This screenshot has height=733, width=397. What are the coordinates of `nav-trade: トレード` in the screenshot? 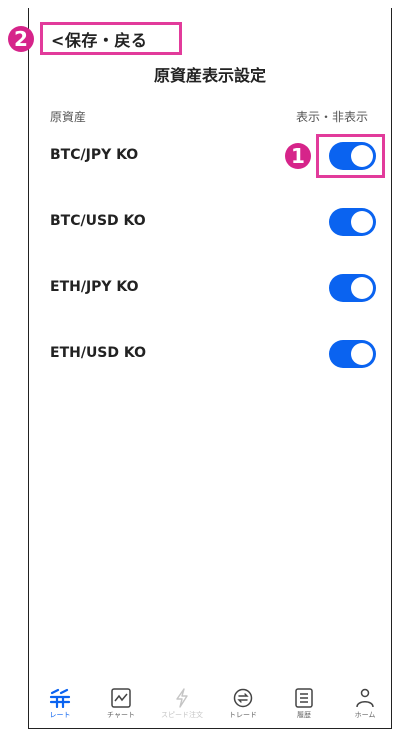 It's located at (243, 704).